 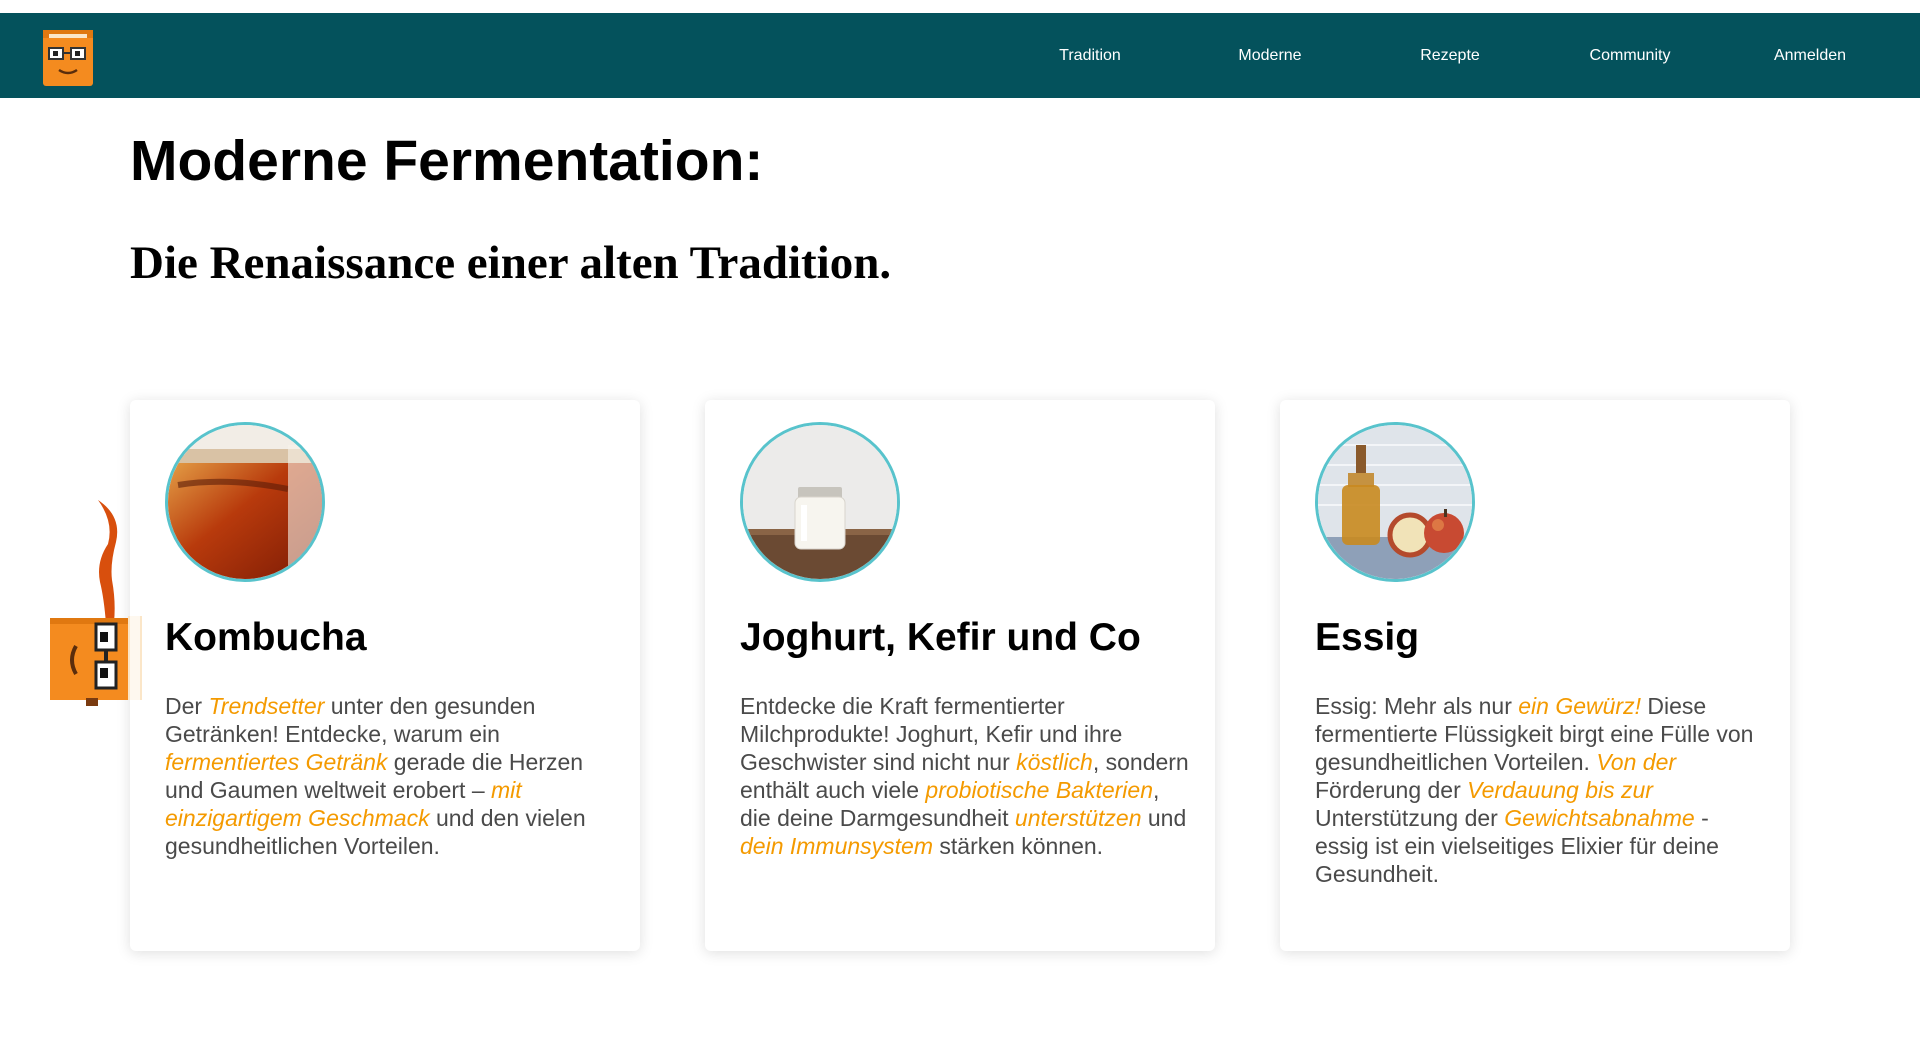 What do you see at coordinates (1560, 790) in the screenshot?
I see `highlight-text: Verdauung bis zur` at bounding box center [1560, 790].